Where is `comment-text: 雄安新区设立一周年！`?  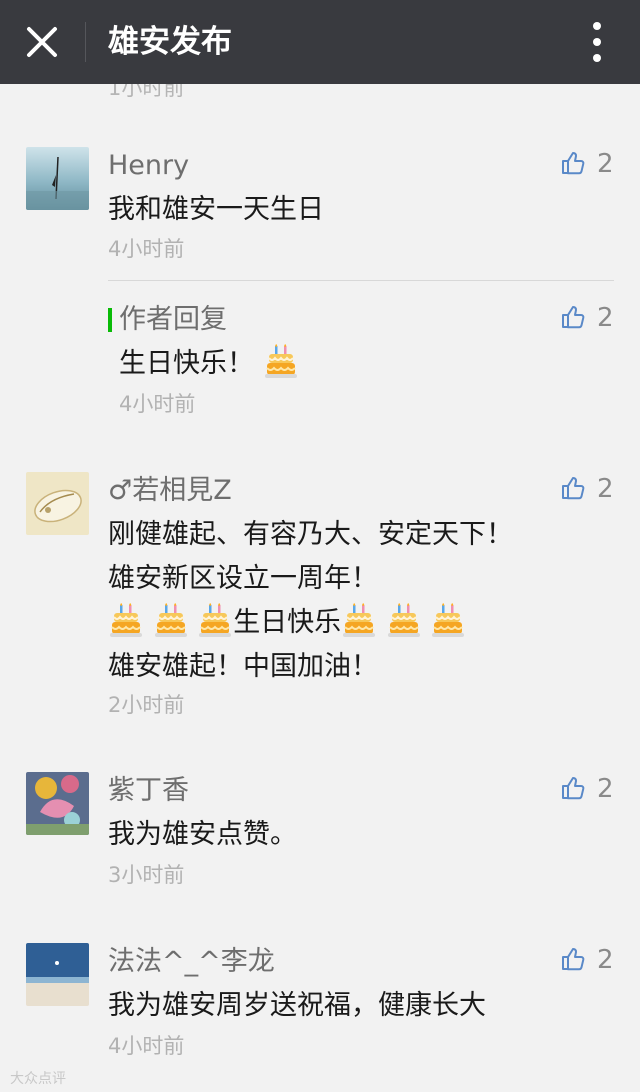 comment-text: 雄安新区设立一周年！ is located at coordinates (243, 578).